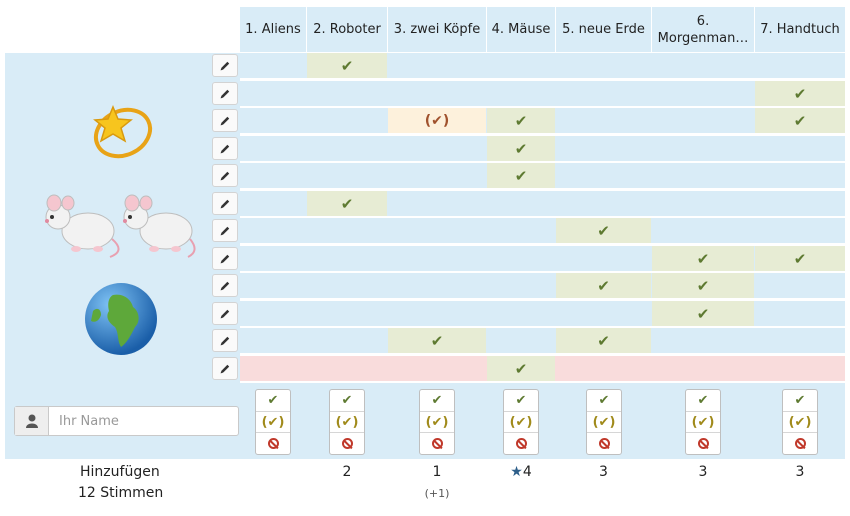  I want to click on header-option-1: 1. Aliens, so click(273, 29).